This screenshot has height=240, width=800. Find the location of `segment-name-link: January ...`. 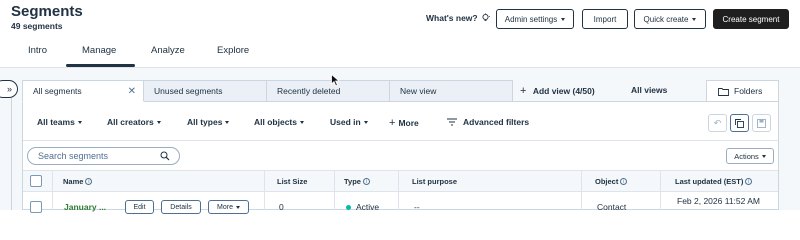

segment-name-link: January ... is located at coordinates (85, 207).